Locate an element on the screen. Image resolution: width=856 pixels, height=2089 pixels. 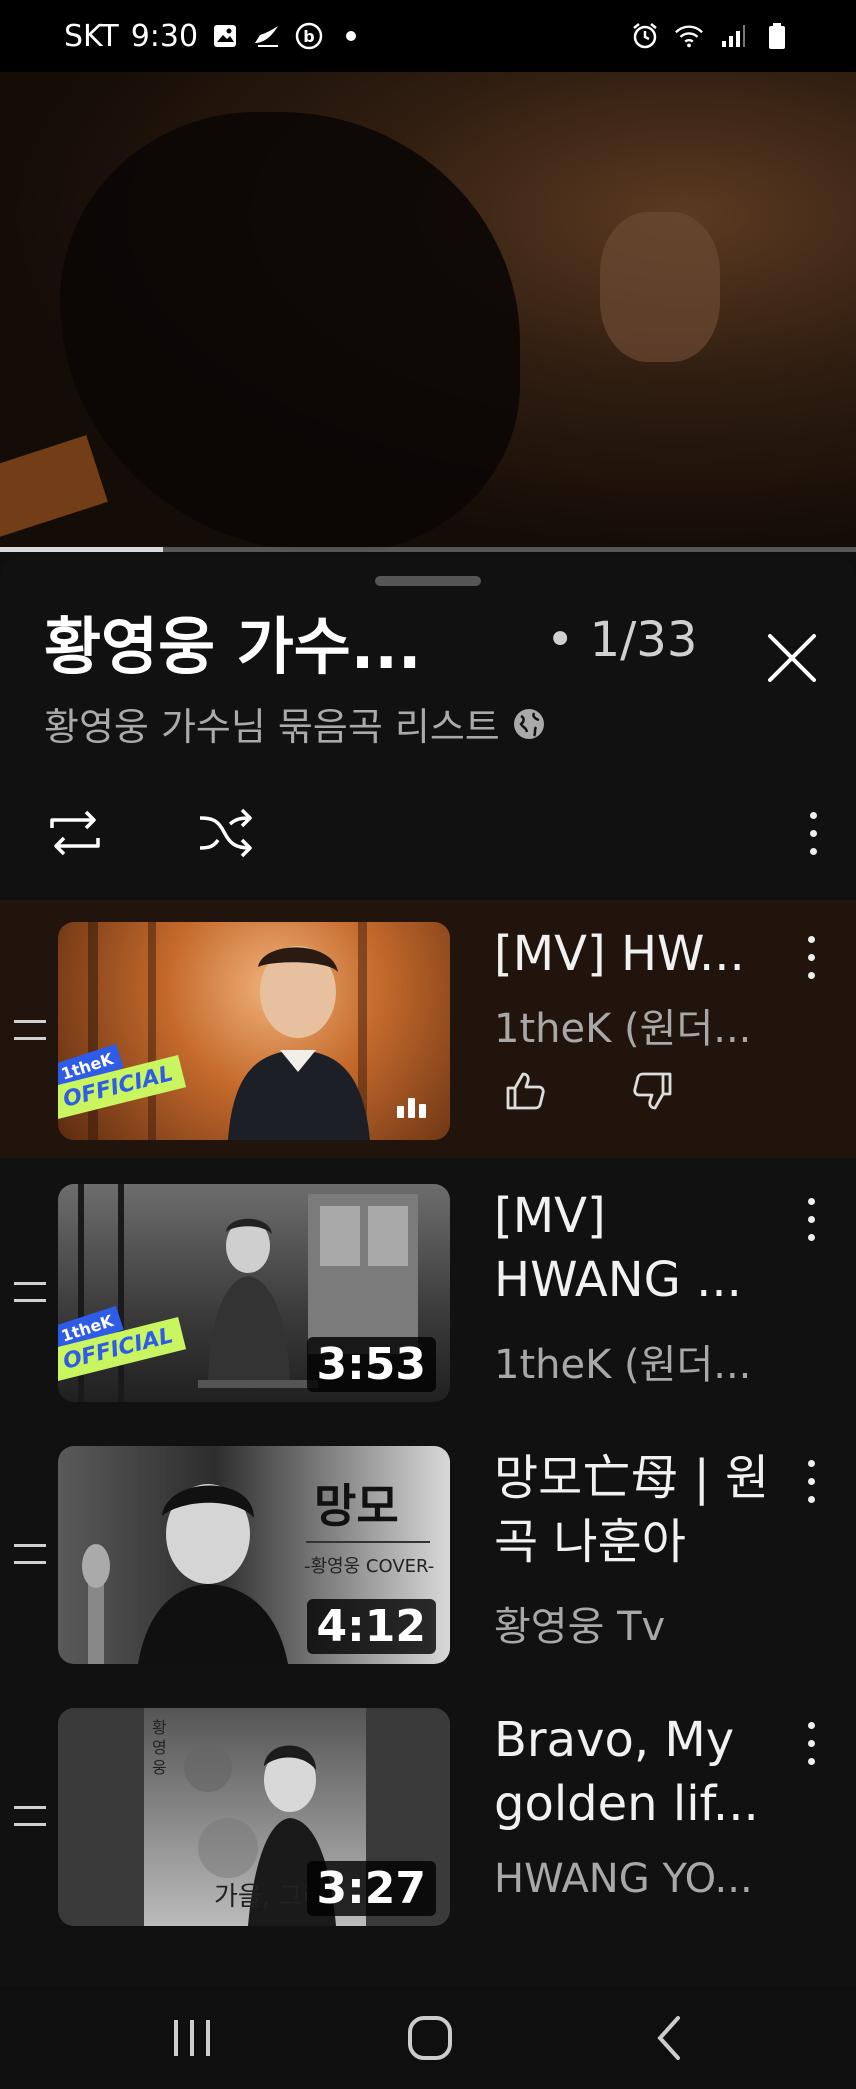
close-icon is located at coordinates (792, 658).